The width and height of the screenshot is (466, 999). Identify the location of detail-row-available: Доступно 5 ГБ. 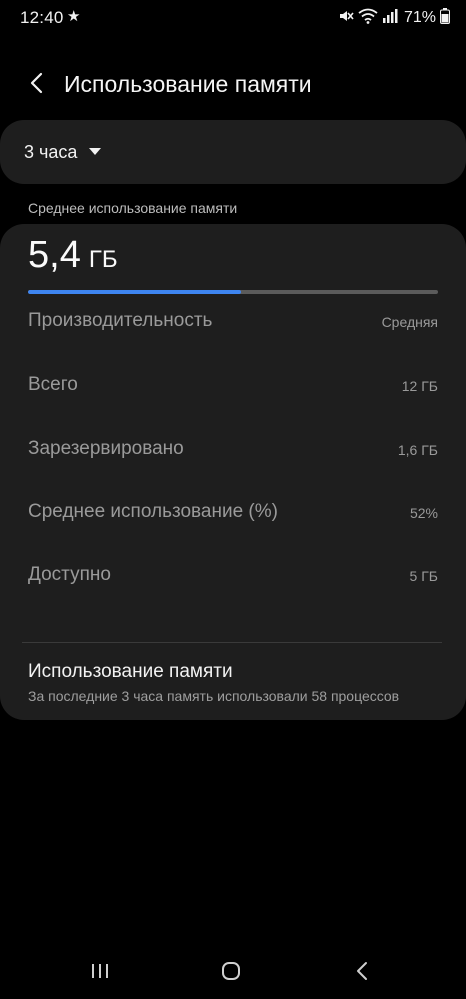
(233, 579).